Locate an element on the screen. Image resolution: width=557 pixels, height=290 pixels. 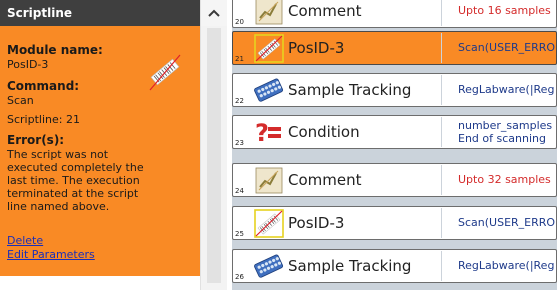
scroll-thumb is located at coordinates (214, 155).